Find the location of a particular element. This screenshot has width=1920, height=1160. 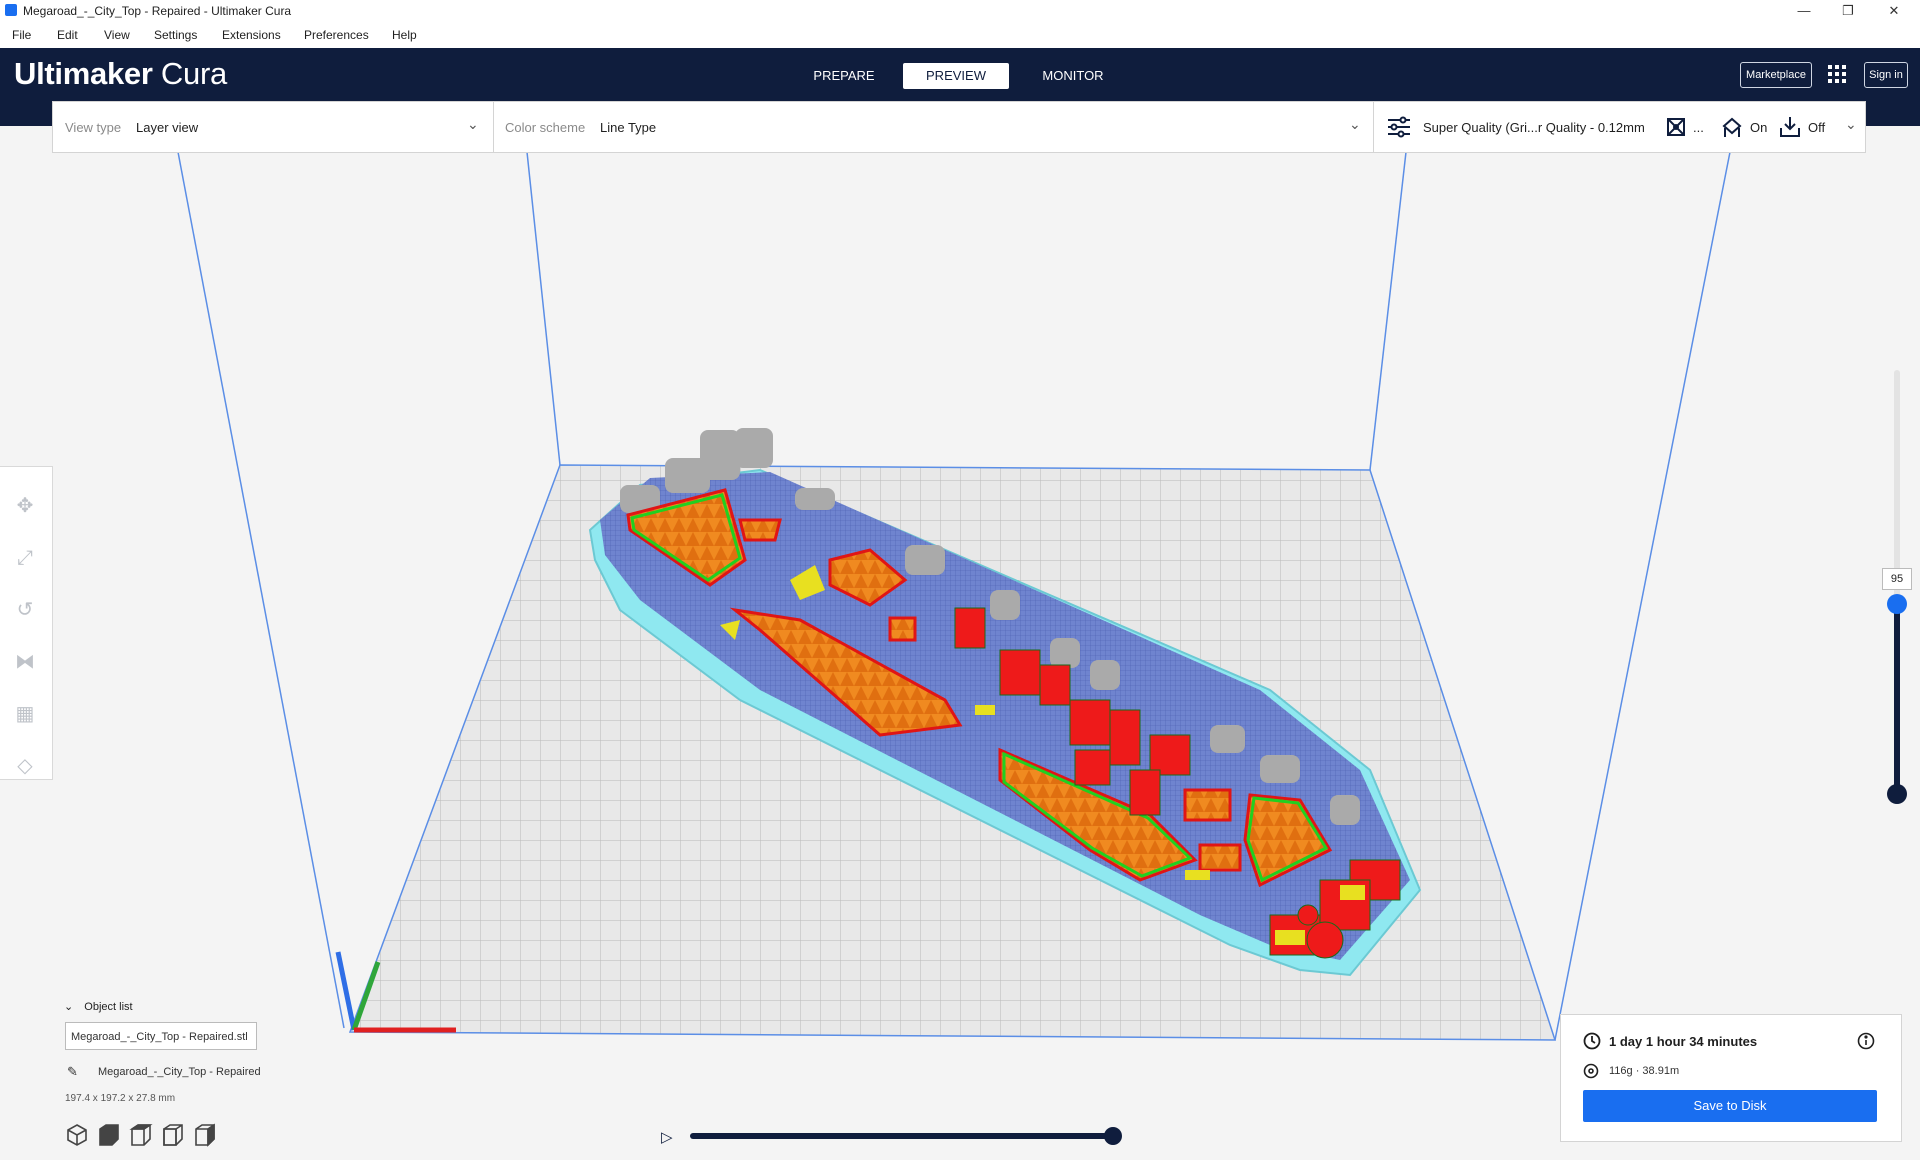

object-name: Megaroad_-_City_Top - Repaired is located at coordinates (179, 1072).